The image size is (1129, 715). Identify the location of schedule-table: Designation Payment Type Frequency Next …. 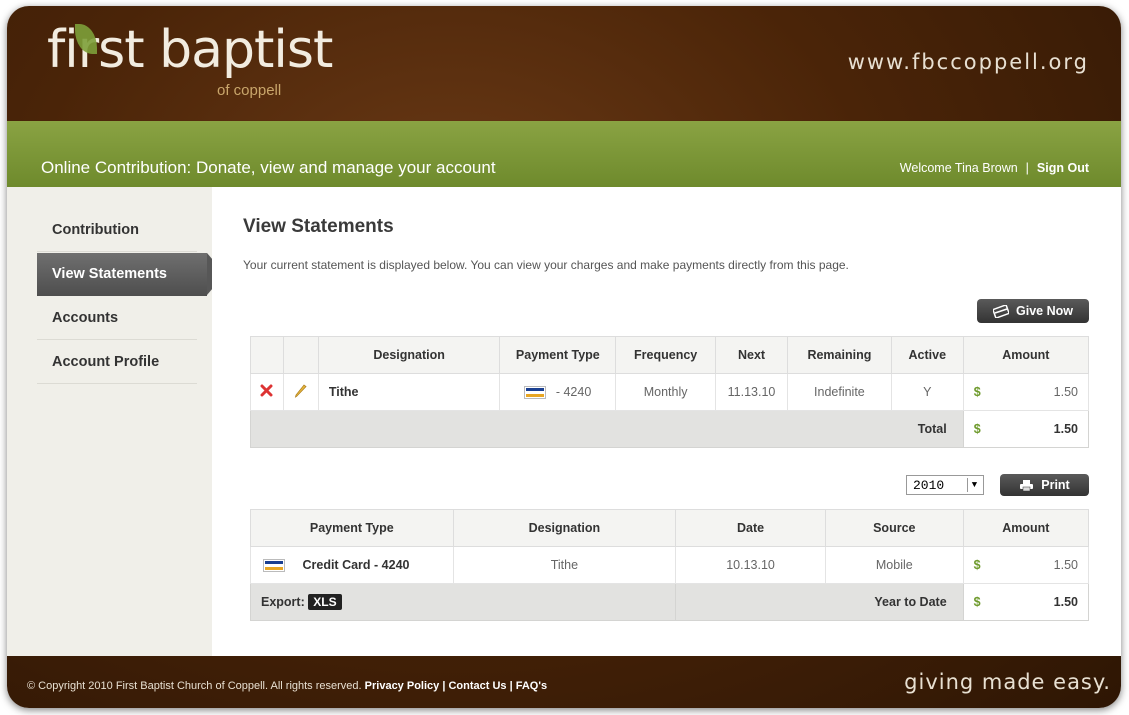
(670, 392).